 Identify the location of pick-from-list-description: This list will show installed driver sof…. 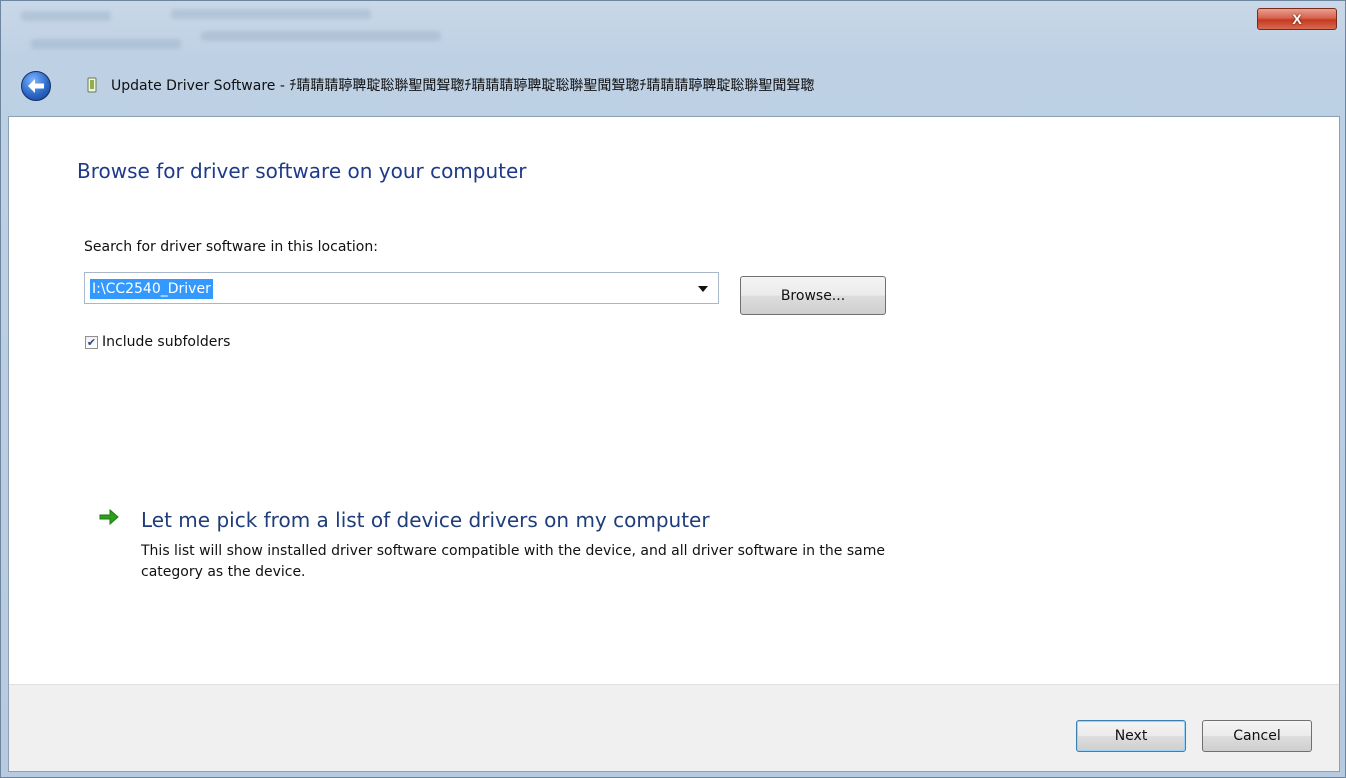
(513, 561).